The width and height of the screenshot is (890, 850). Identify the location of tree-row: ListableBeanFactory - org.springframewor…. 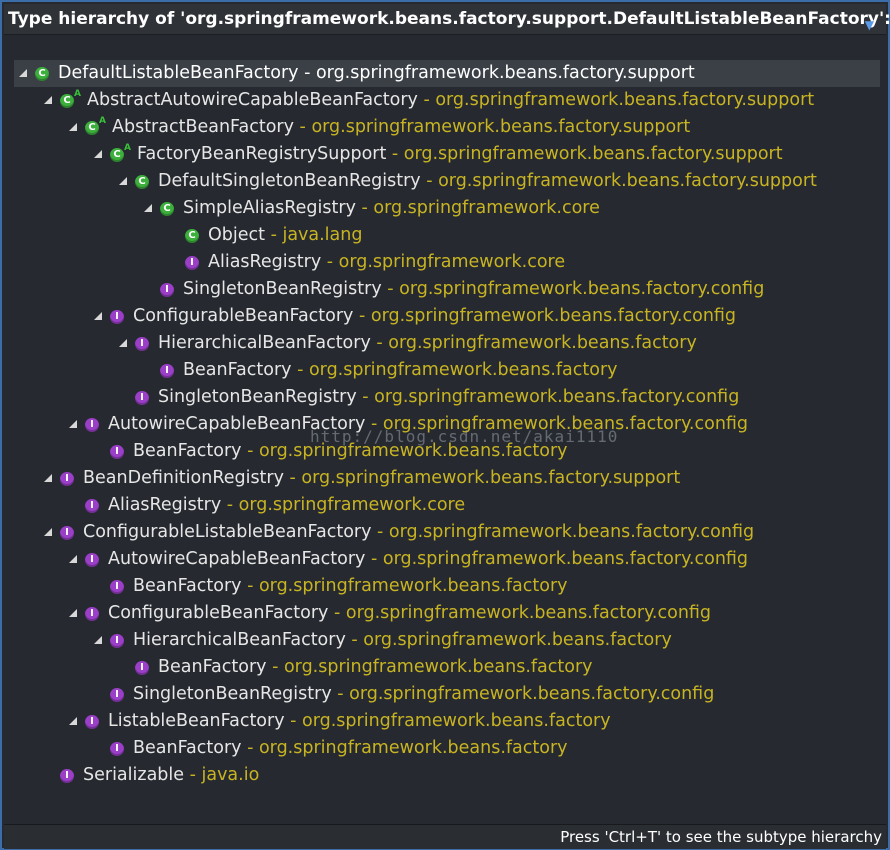
(445, 721).